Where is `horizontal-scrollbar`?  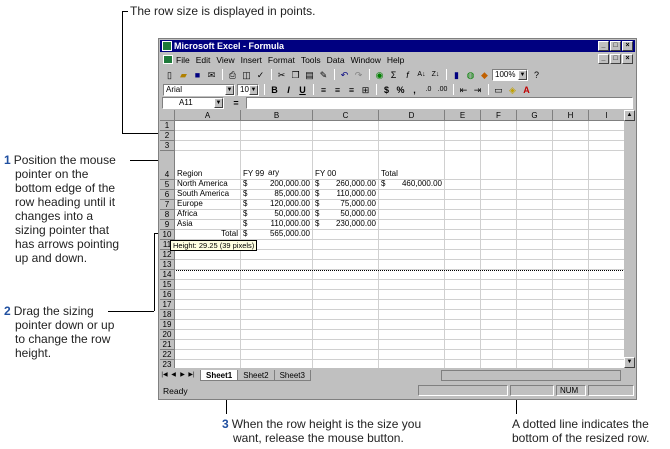 horizontal-scrollbar is located at coordinates (531, 375).